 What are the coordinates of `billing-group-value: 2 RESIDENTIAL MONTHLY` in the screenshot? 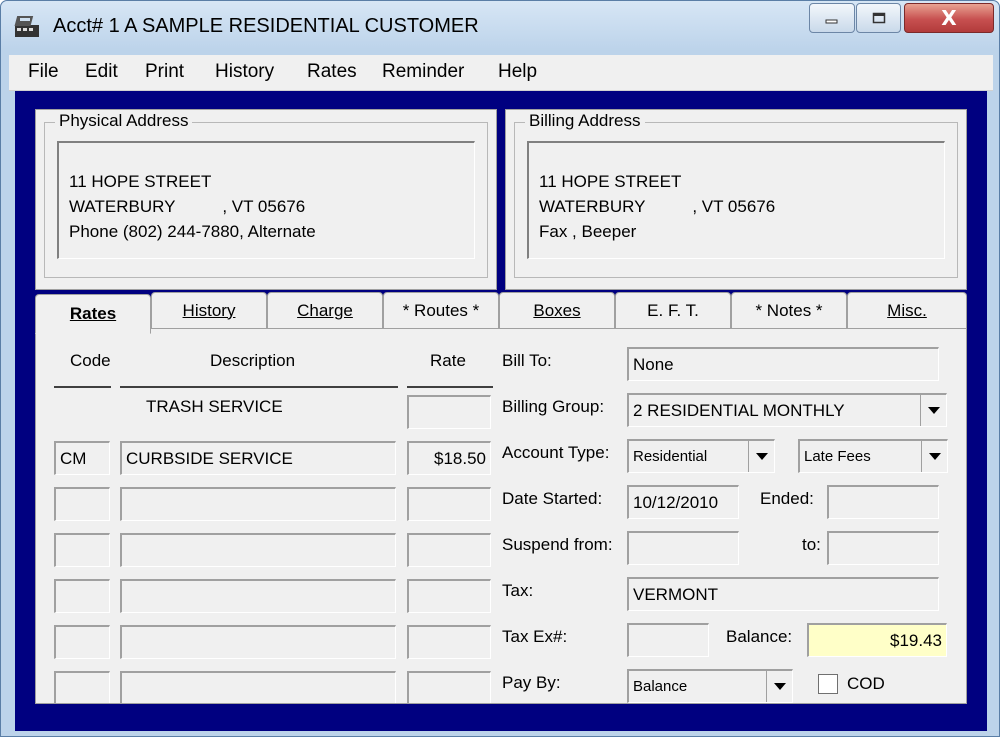 It's located at (739, 410).